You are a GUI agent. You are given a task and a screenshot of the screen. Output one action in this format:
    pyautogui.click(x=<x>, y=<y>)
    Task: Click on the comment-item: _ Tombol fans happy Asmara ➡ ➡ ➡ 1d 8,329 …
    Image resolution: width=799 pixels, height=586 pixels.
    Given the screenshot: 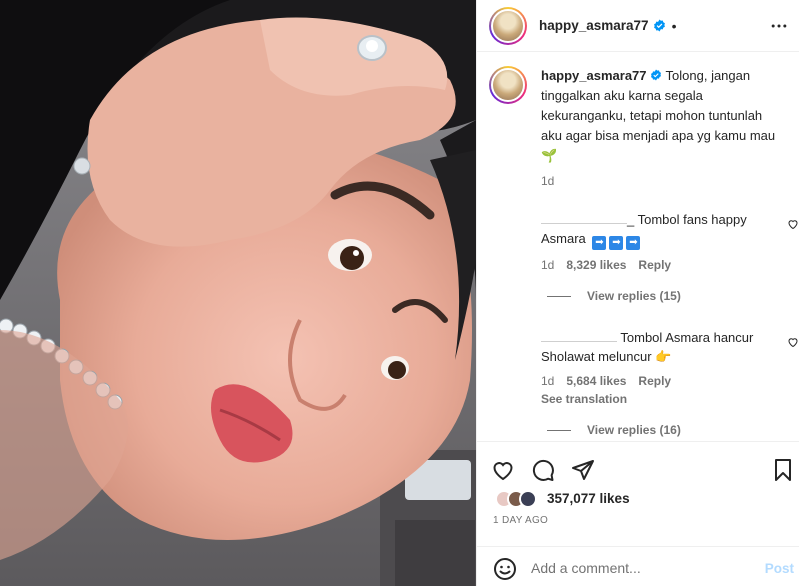 What is the action you would take?
    pyautogui.click(x=643, y=241)
    